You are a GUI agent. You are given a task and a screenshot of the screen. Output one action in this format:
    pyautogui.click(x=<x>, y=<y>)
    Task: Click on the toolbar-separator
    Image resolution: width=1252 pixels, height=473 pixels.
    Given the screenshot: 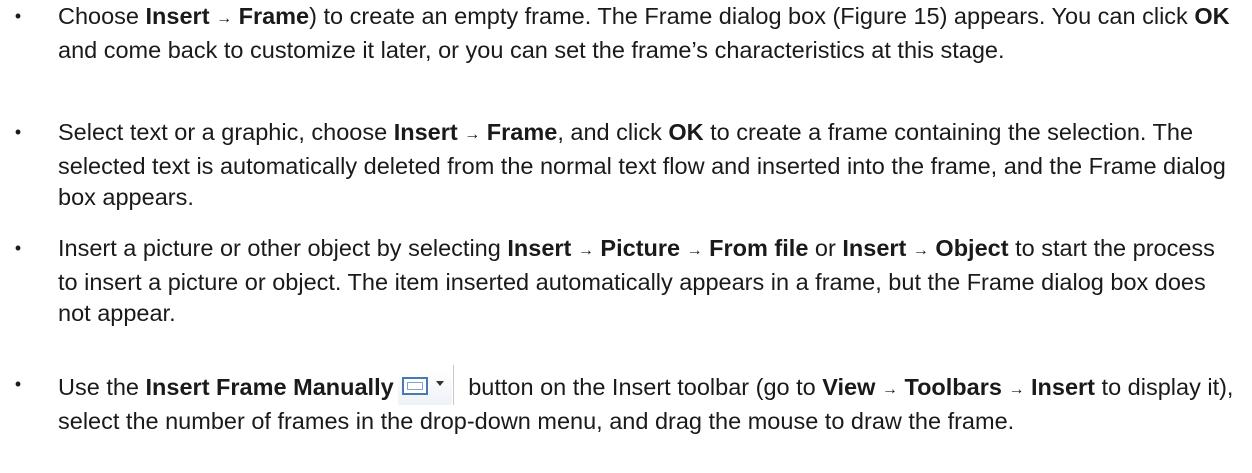 What is the action you would take?
    pyautogui.click(x=453, y=385)
    